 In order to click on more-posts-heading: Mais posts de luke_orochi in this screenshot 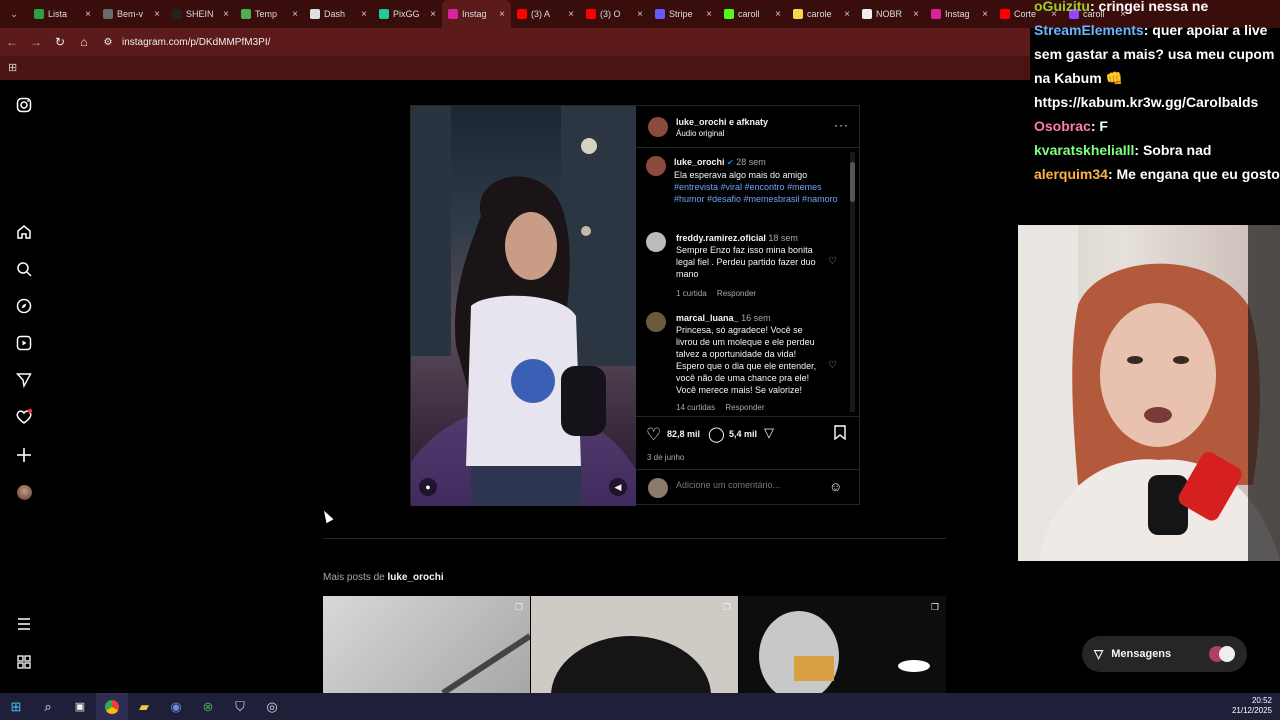, I will do `click(383, 577)`.